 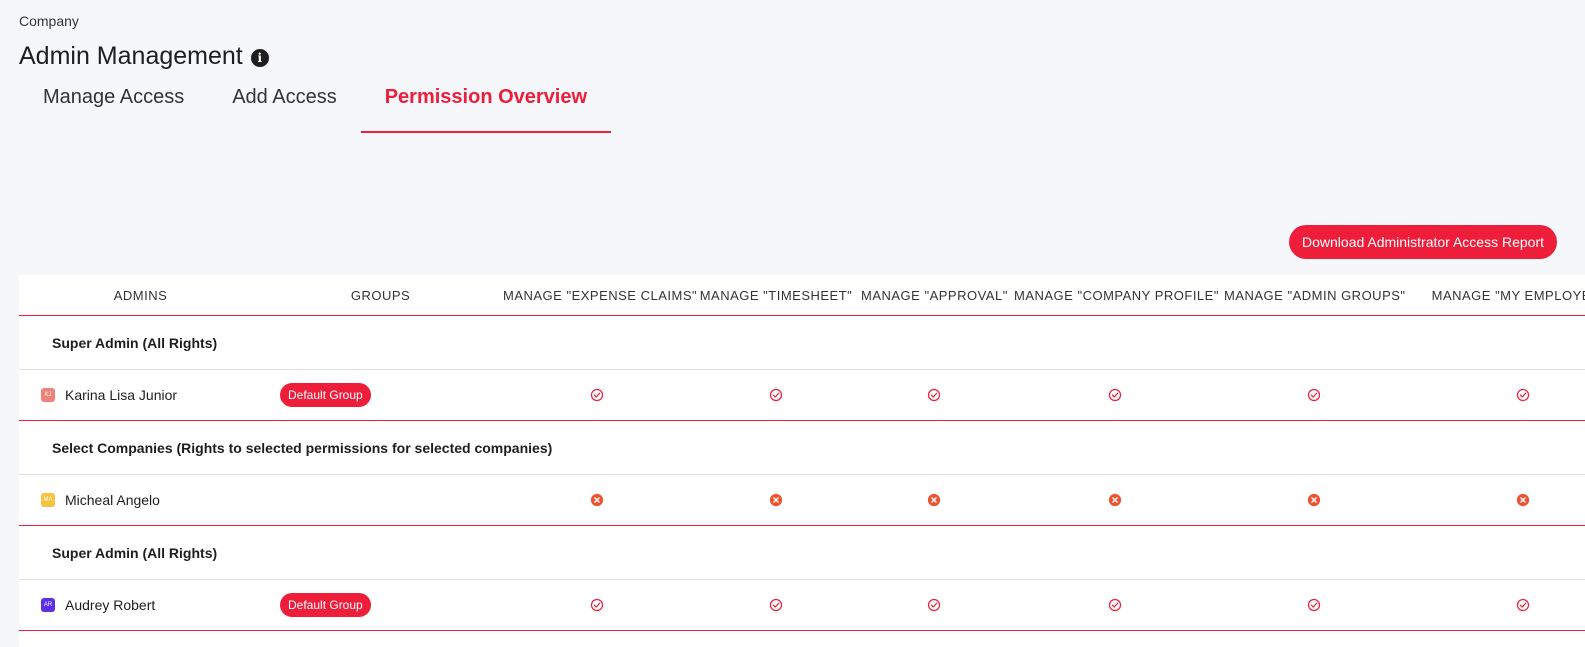 I want to click on table-row: AR Audrey Robert Default Group, so click(x=802, y=605).